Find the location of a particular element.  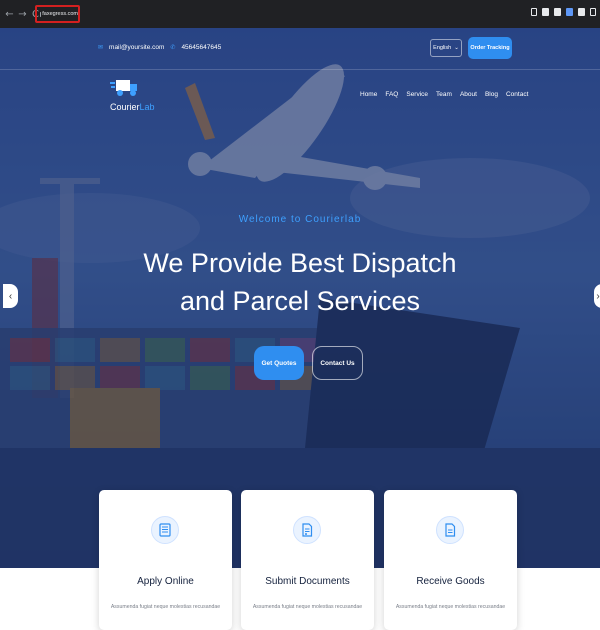

contact-info: ✉ mail@yoursite.com ✆ 45645647645 is located at coordinates (159, 47).